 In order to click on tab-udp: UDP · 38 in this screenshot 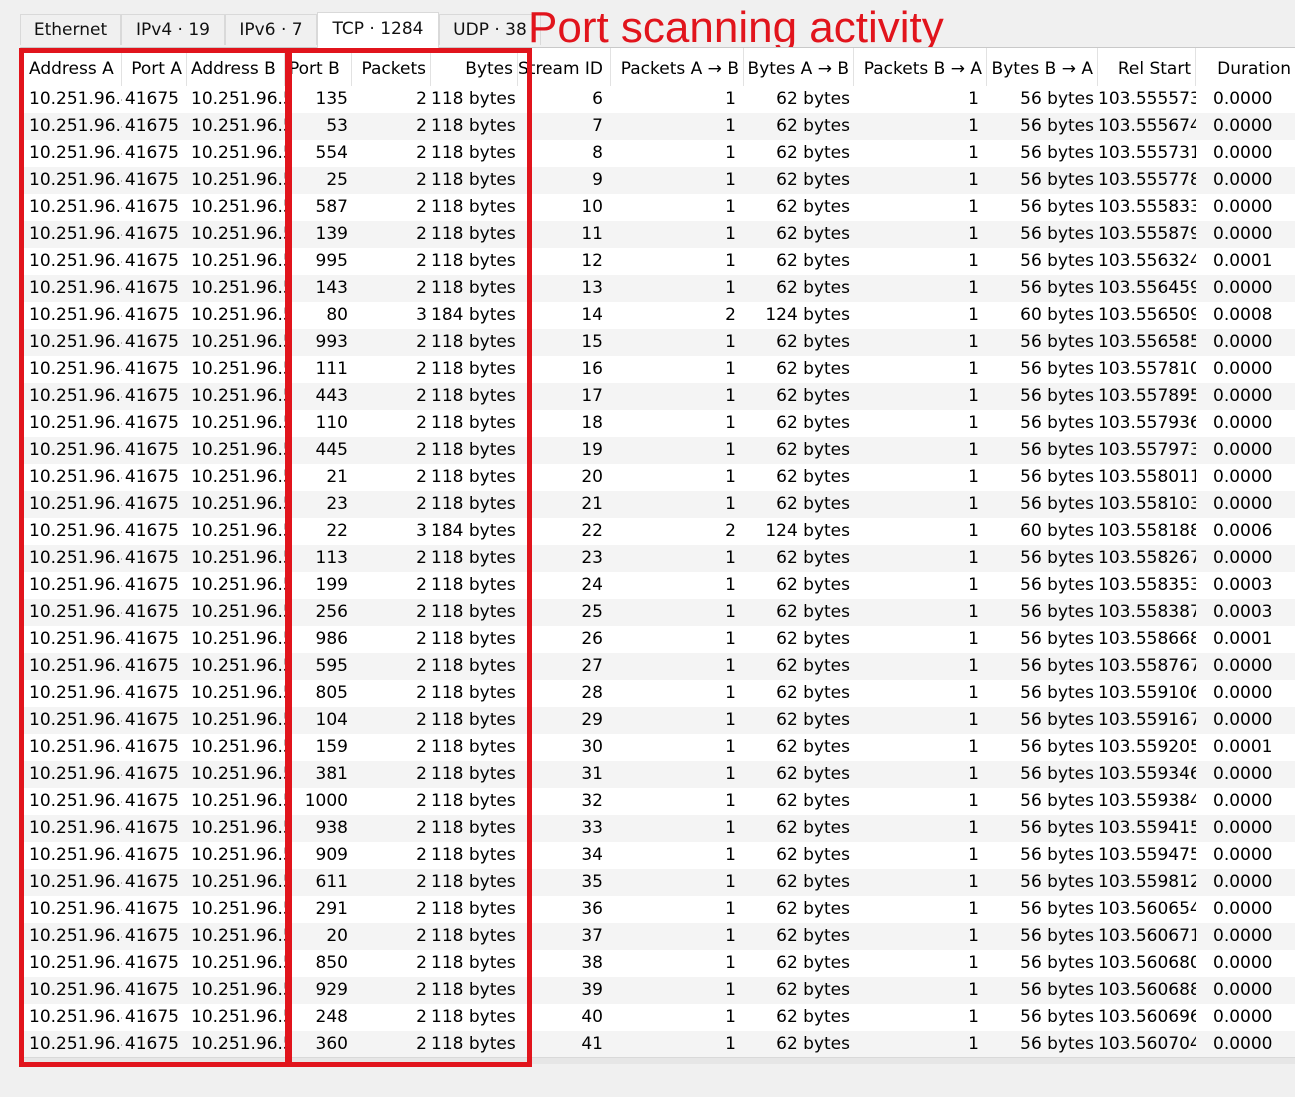, I will do `click(490, 29)`.